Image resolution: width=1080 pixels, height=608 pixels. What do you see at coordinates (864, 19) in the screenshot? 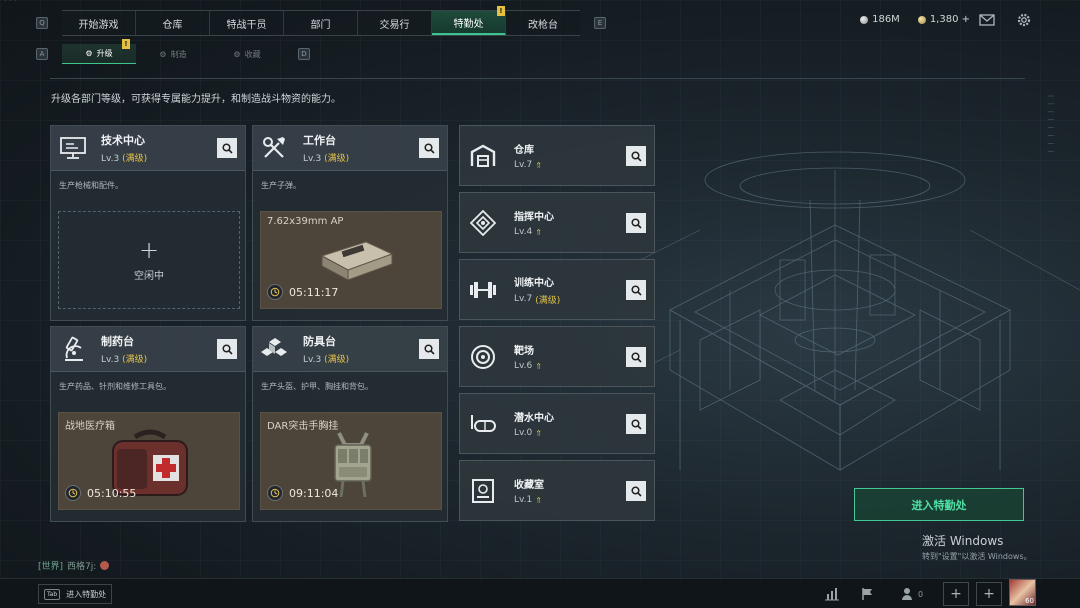
I see `silver-coin-icon` at bounding box center [864, 19].